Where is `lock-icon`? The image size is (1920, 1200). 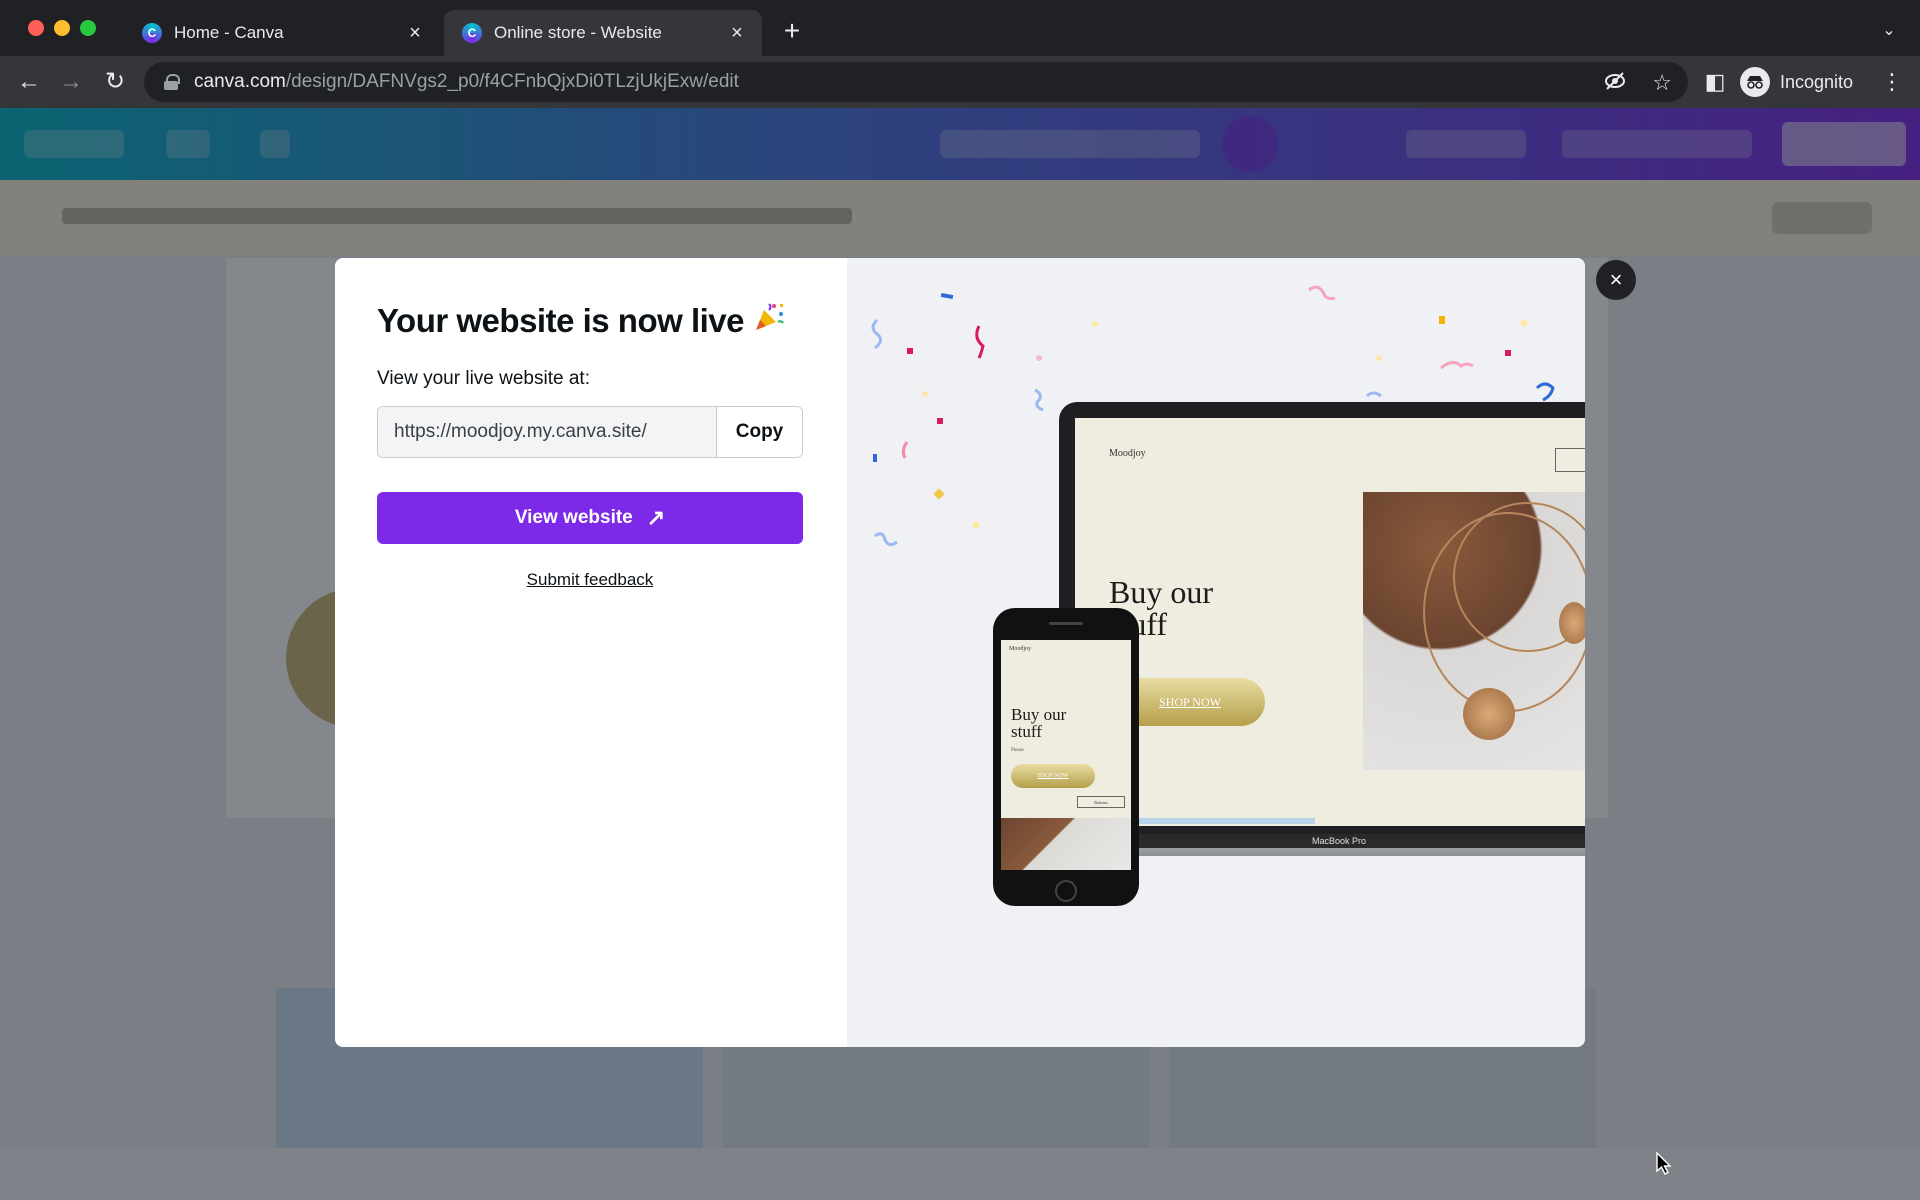
lock-icon is located at coordinates (172, 82).